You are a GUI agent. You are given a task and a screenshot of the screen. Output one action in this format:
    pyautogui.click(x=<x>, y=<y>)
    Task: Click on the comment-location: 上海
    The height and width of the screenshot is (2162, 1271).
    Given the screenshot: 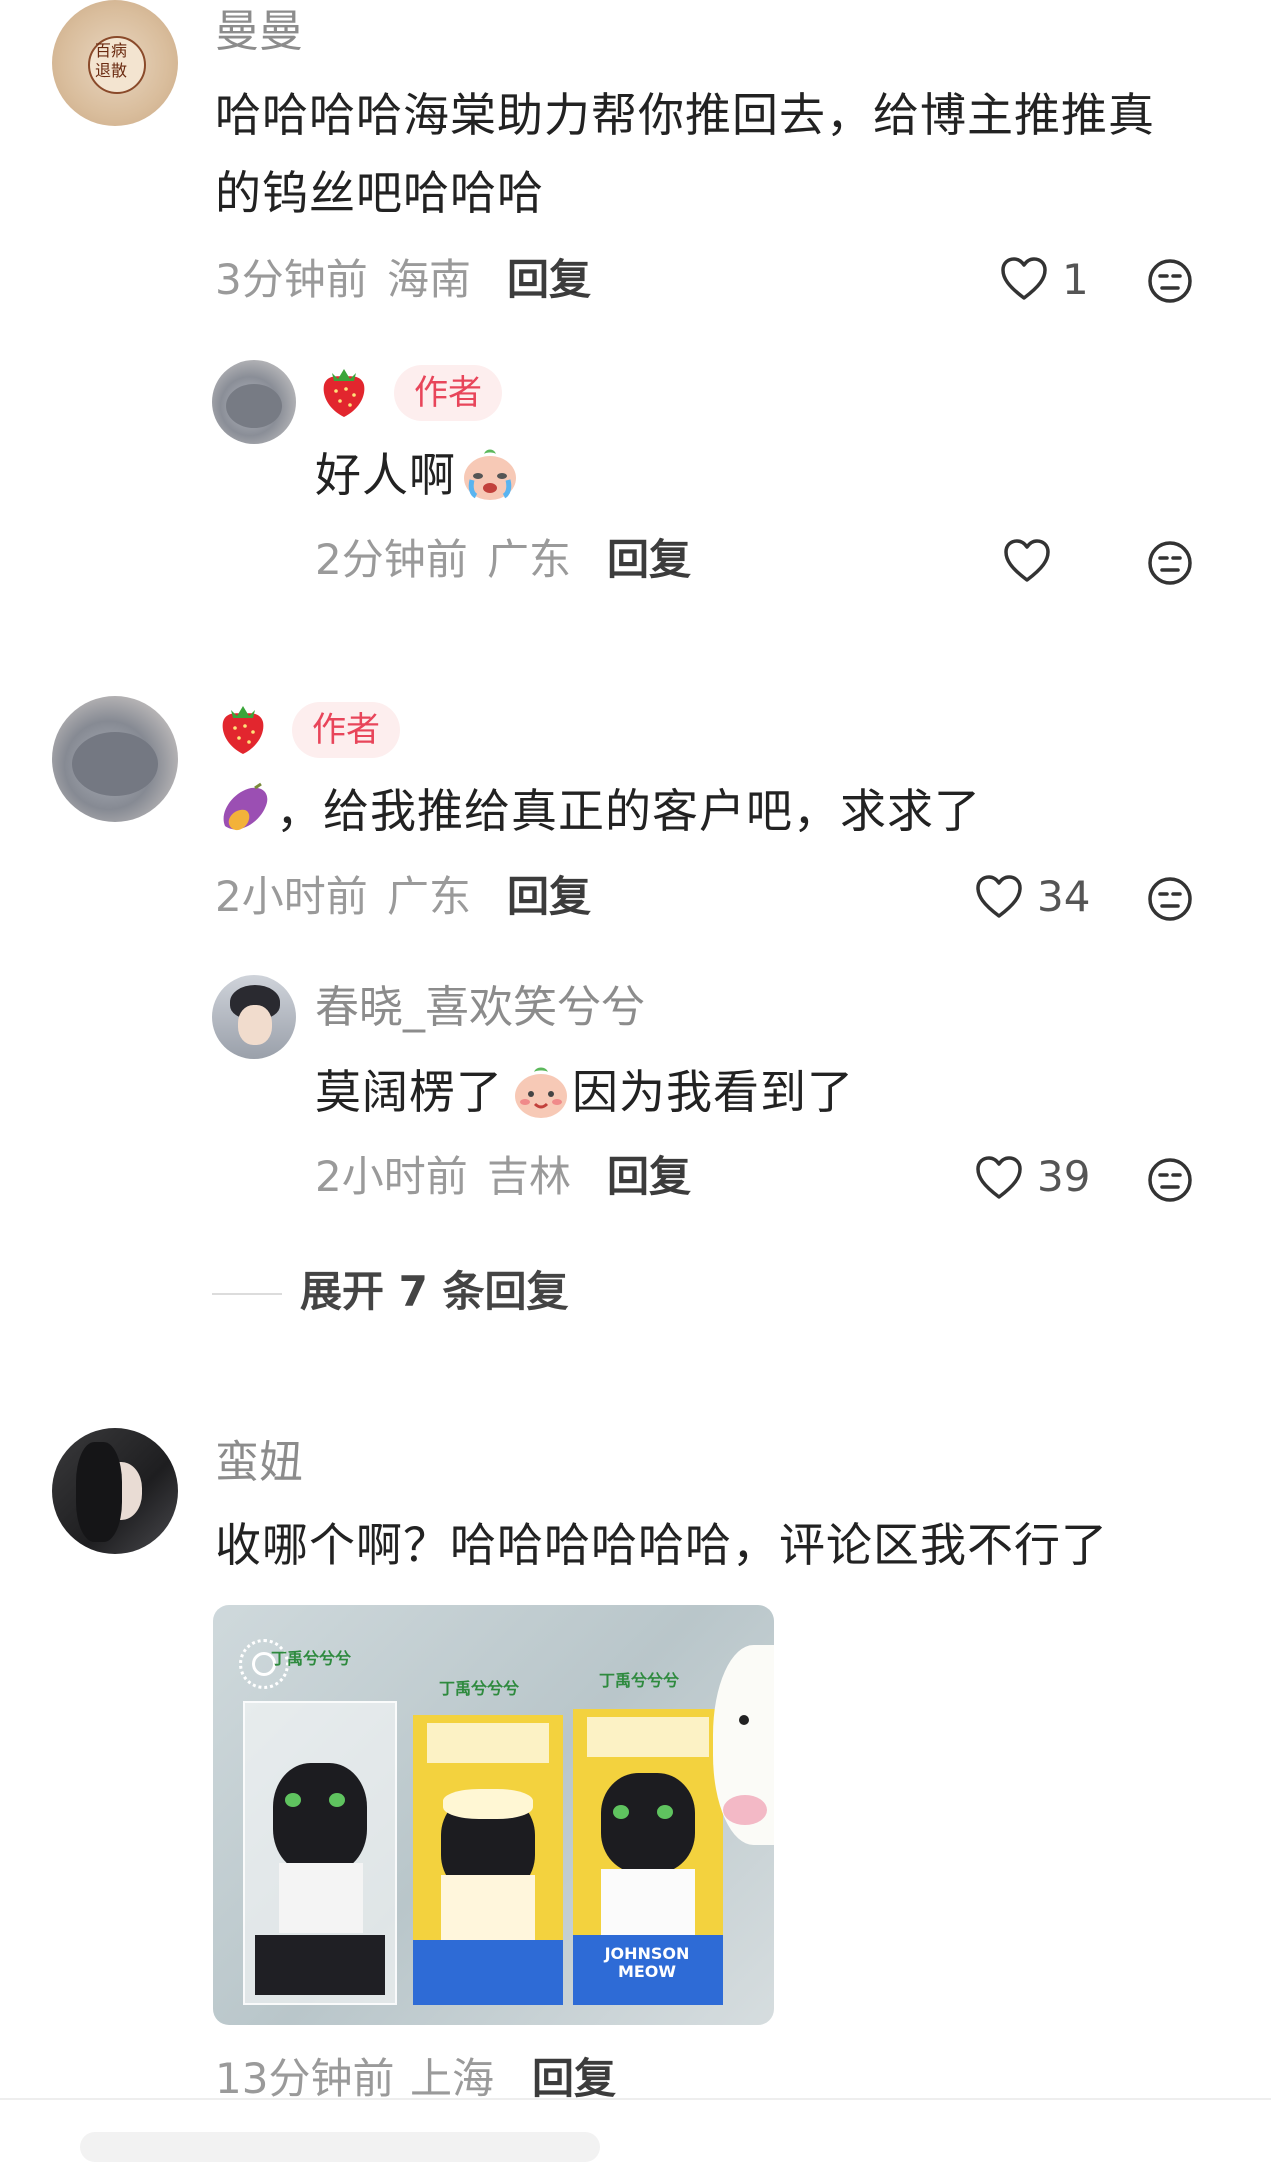 What is the action you would take?
    pyautogui.click(x=452, y=2078)
    